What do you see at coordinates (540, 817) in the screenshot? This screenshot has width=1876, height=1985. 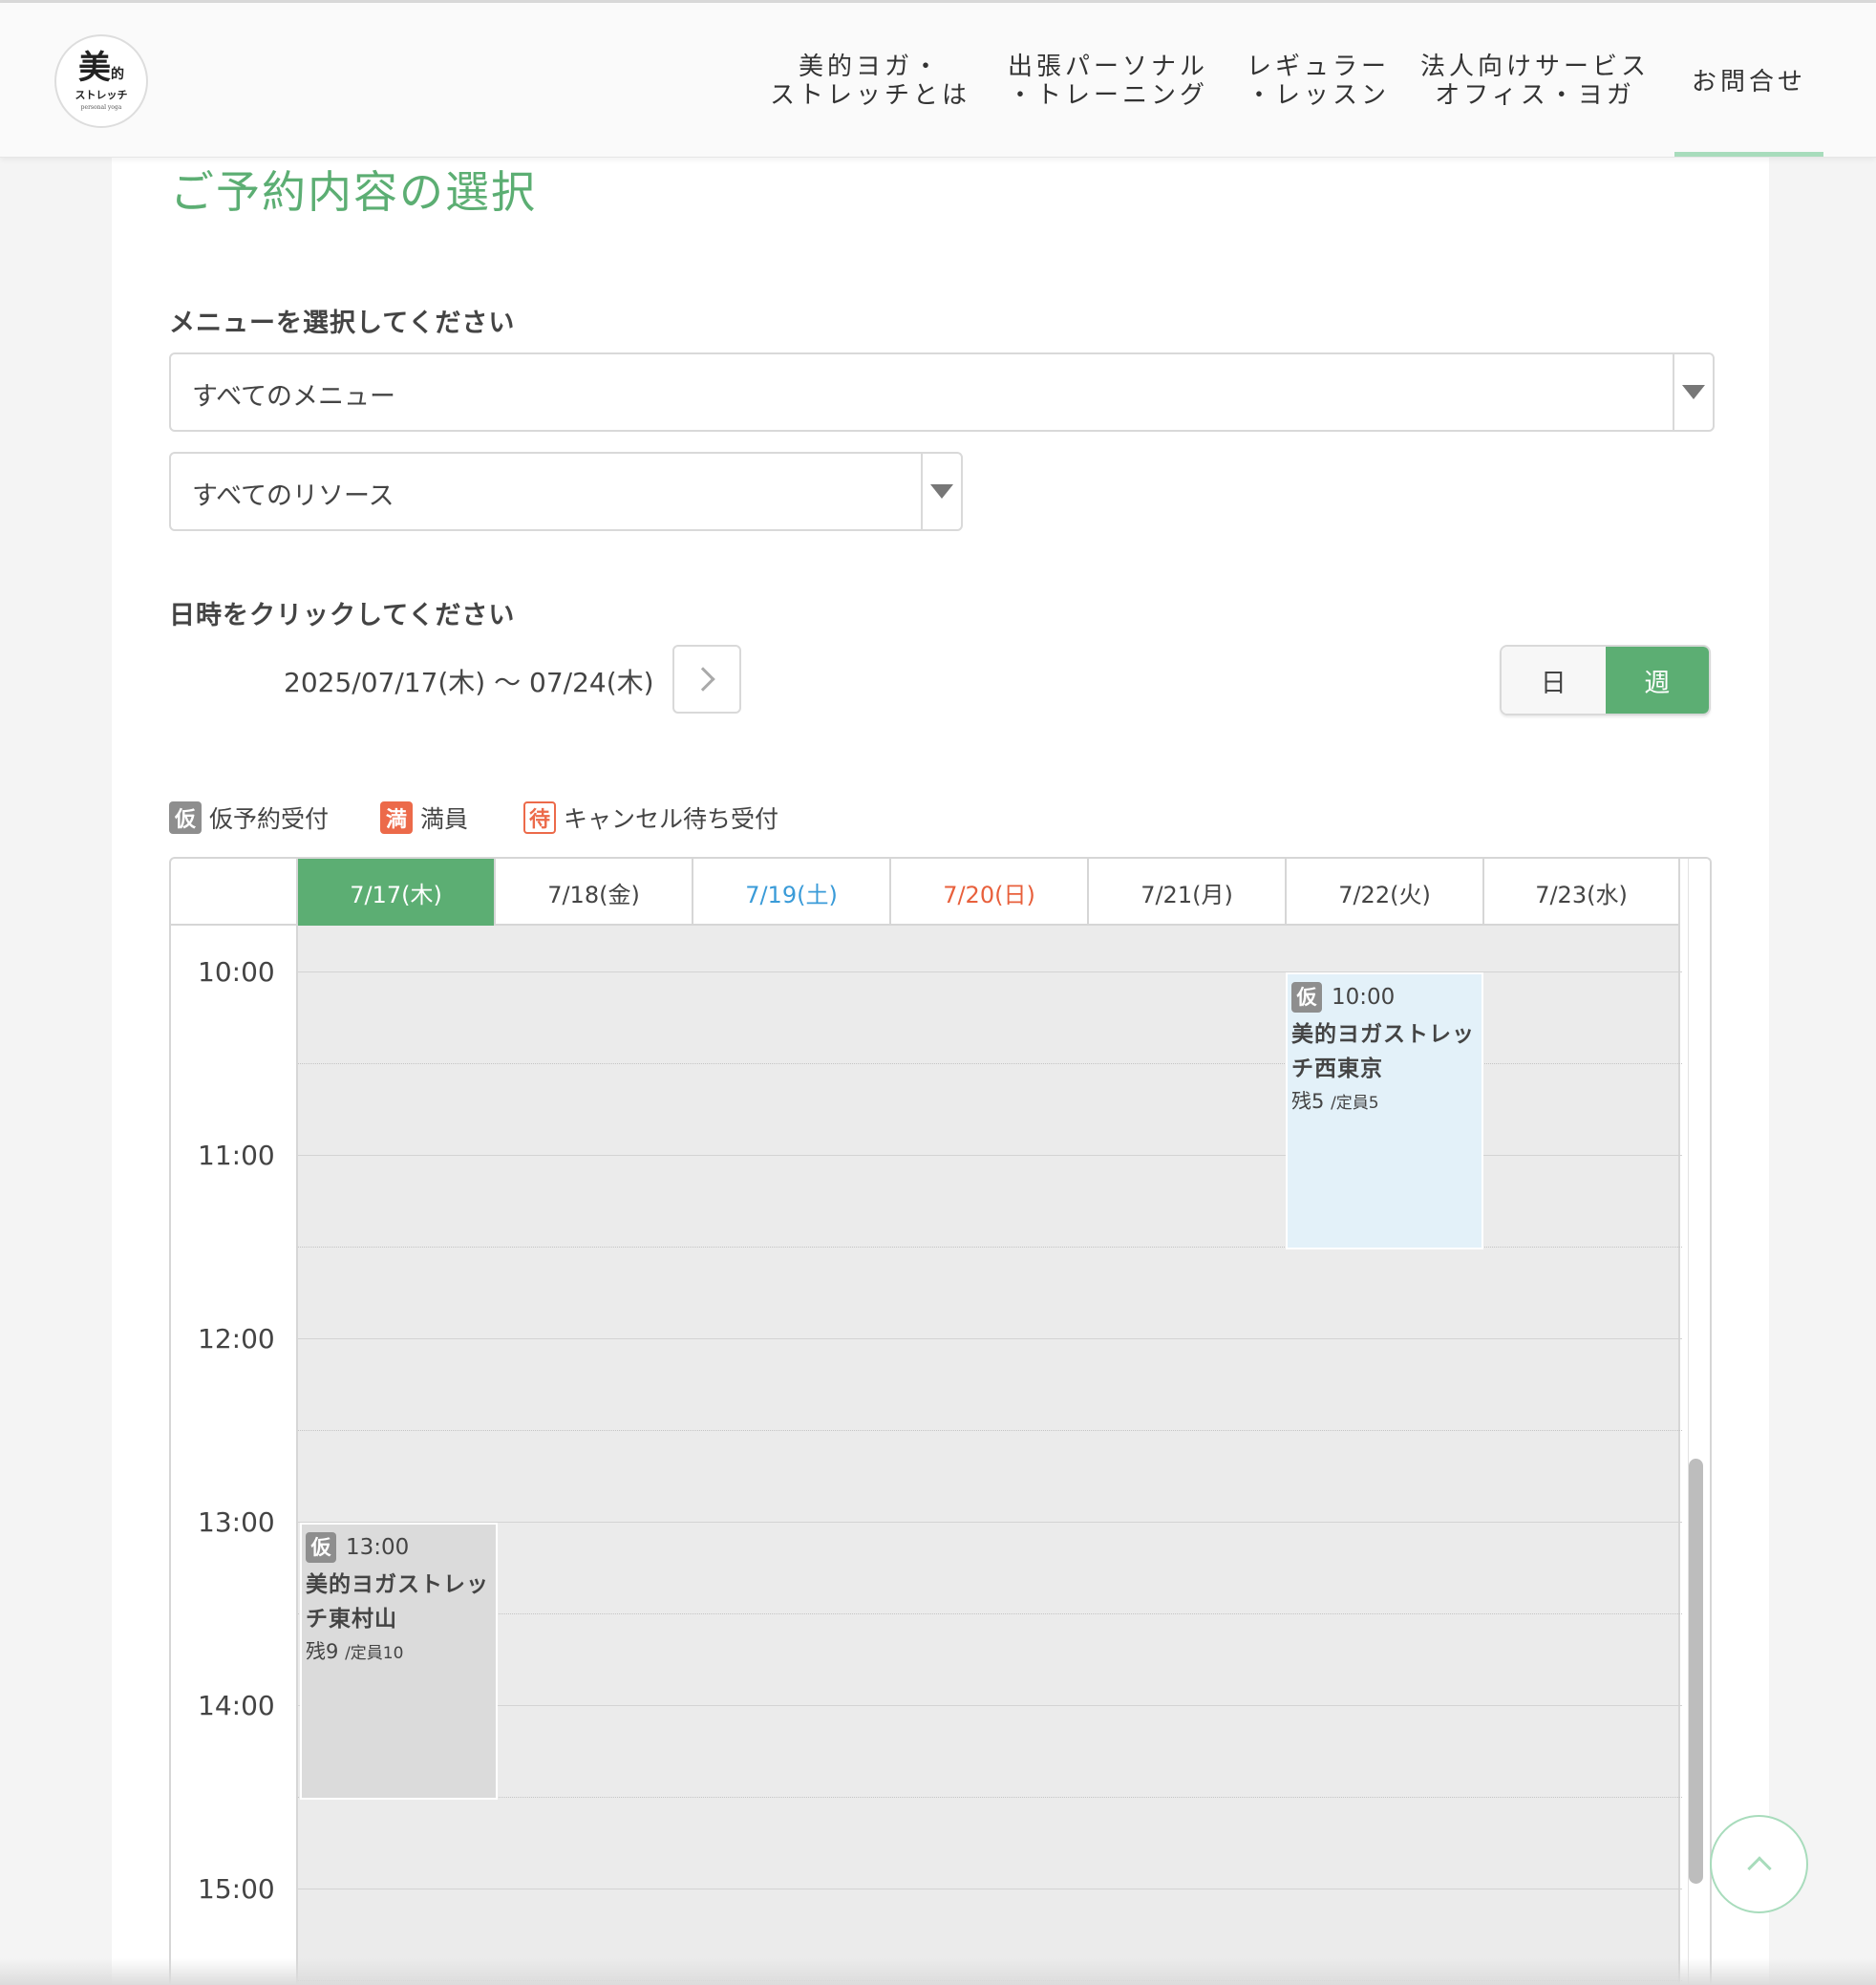 I see `waitlist-badge: 待` at bounding box center [540, 817].